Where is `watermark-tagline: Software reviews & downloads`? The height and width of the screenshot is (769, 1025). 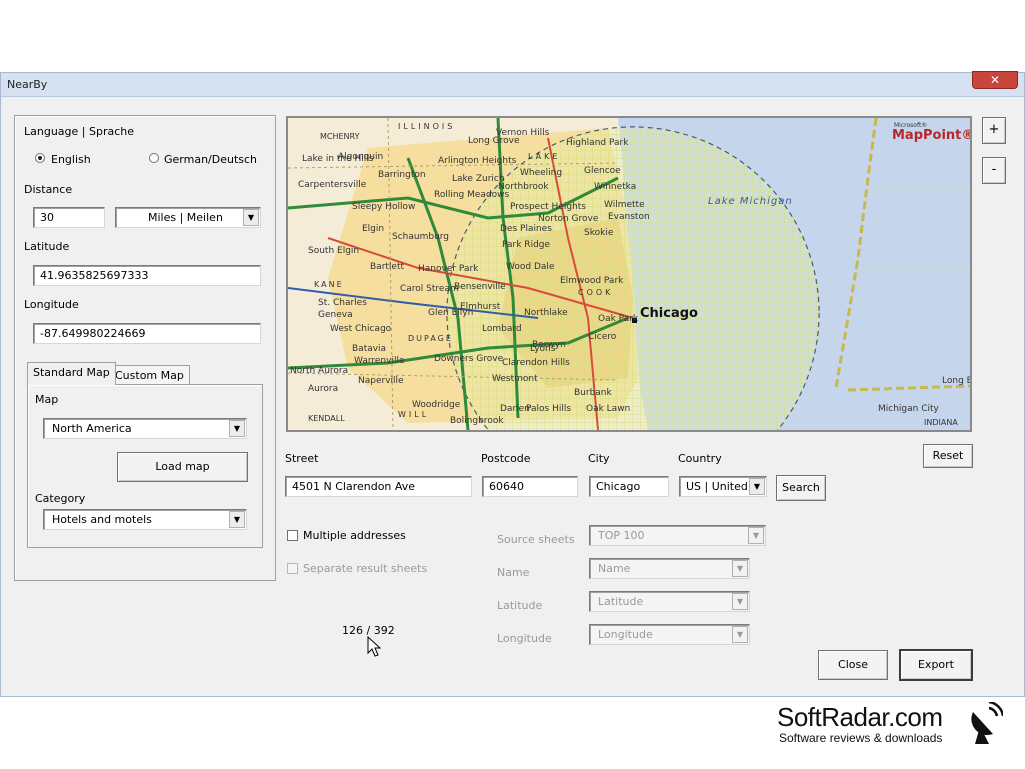 watermark-tagline: Software reviews & downloads is located at coordinates (861, 738).